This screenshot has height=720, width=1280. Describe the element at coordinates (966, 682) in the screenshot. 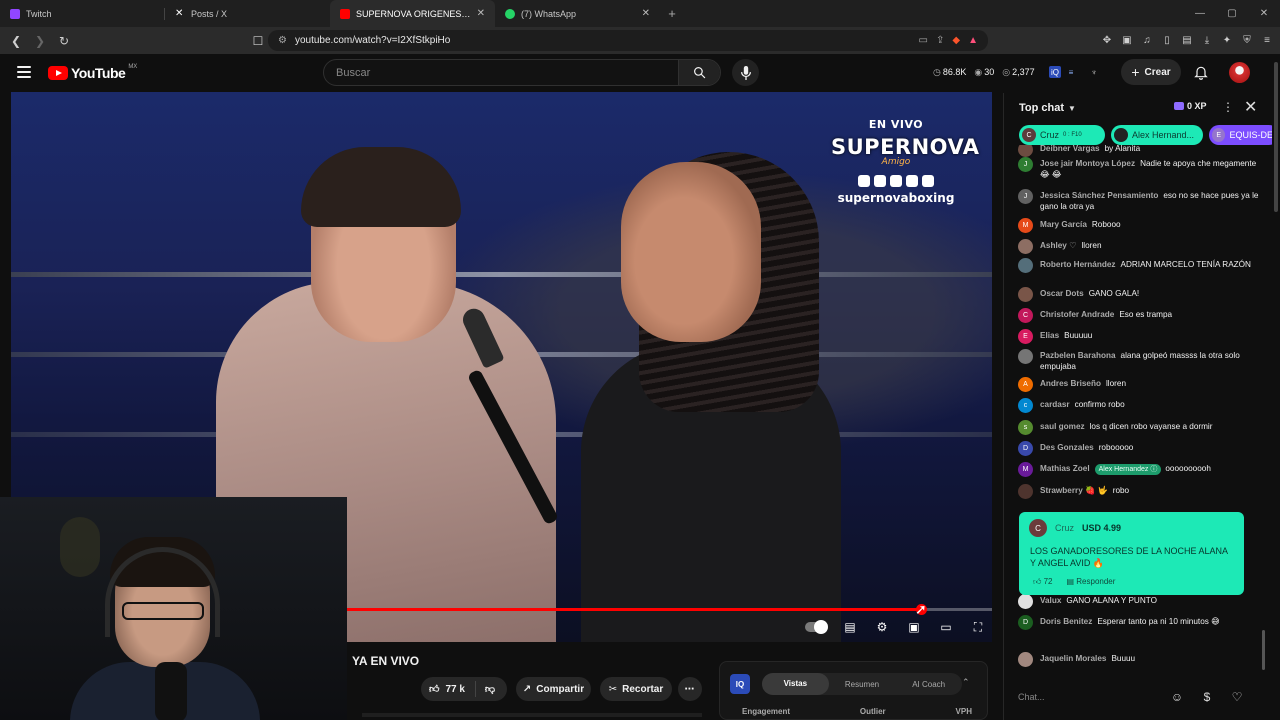

I see `chevron-up-icon: ⌃` at that location.